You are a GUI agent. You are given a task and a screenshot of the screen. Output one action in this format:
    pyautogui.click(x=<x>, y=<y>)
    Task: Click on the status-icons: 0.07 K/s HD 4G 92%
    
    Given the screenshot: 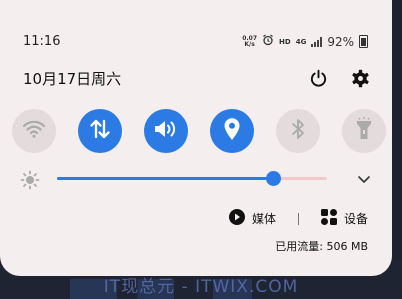 What is the action you would take?
    pyautogui.click(x=305, y=41)
    